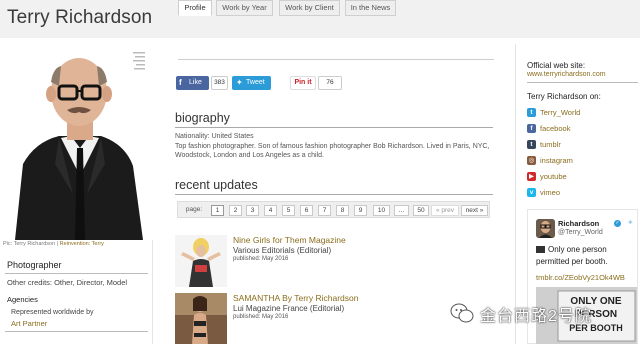  I want to click on official-site-heading: Official web site:, so click(556, 65).